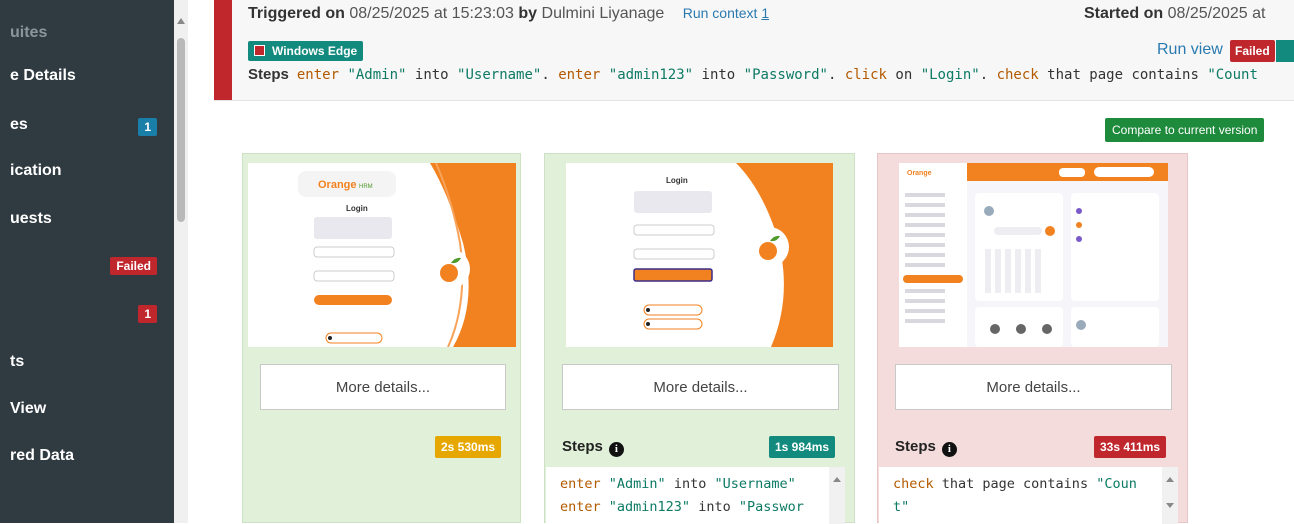 This screenshot has width=1294, height=524. Describe the element at coordinates (1130, 447) in the screenshot. I see `duration-badge: 33s 411ms` at that location.